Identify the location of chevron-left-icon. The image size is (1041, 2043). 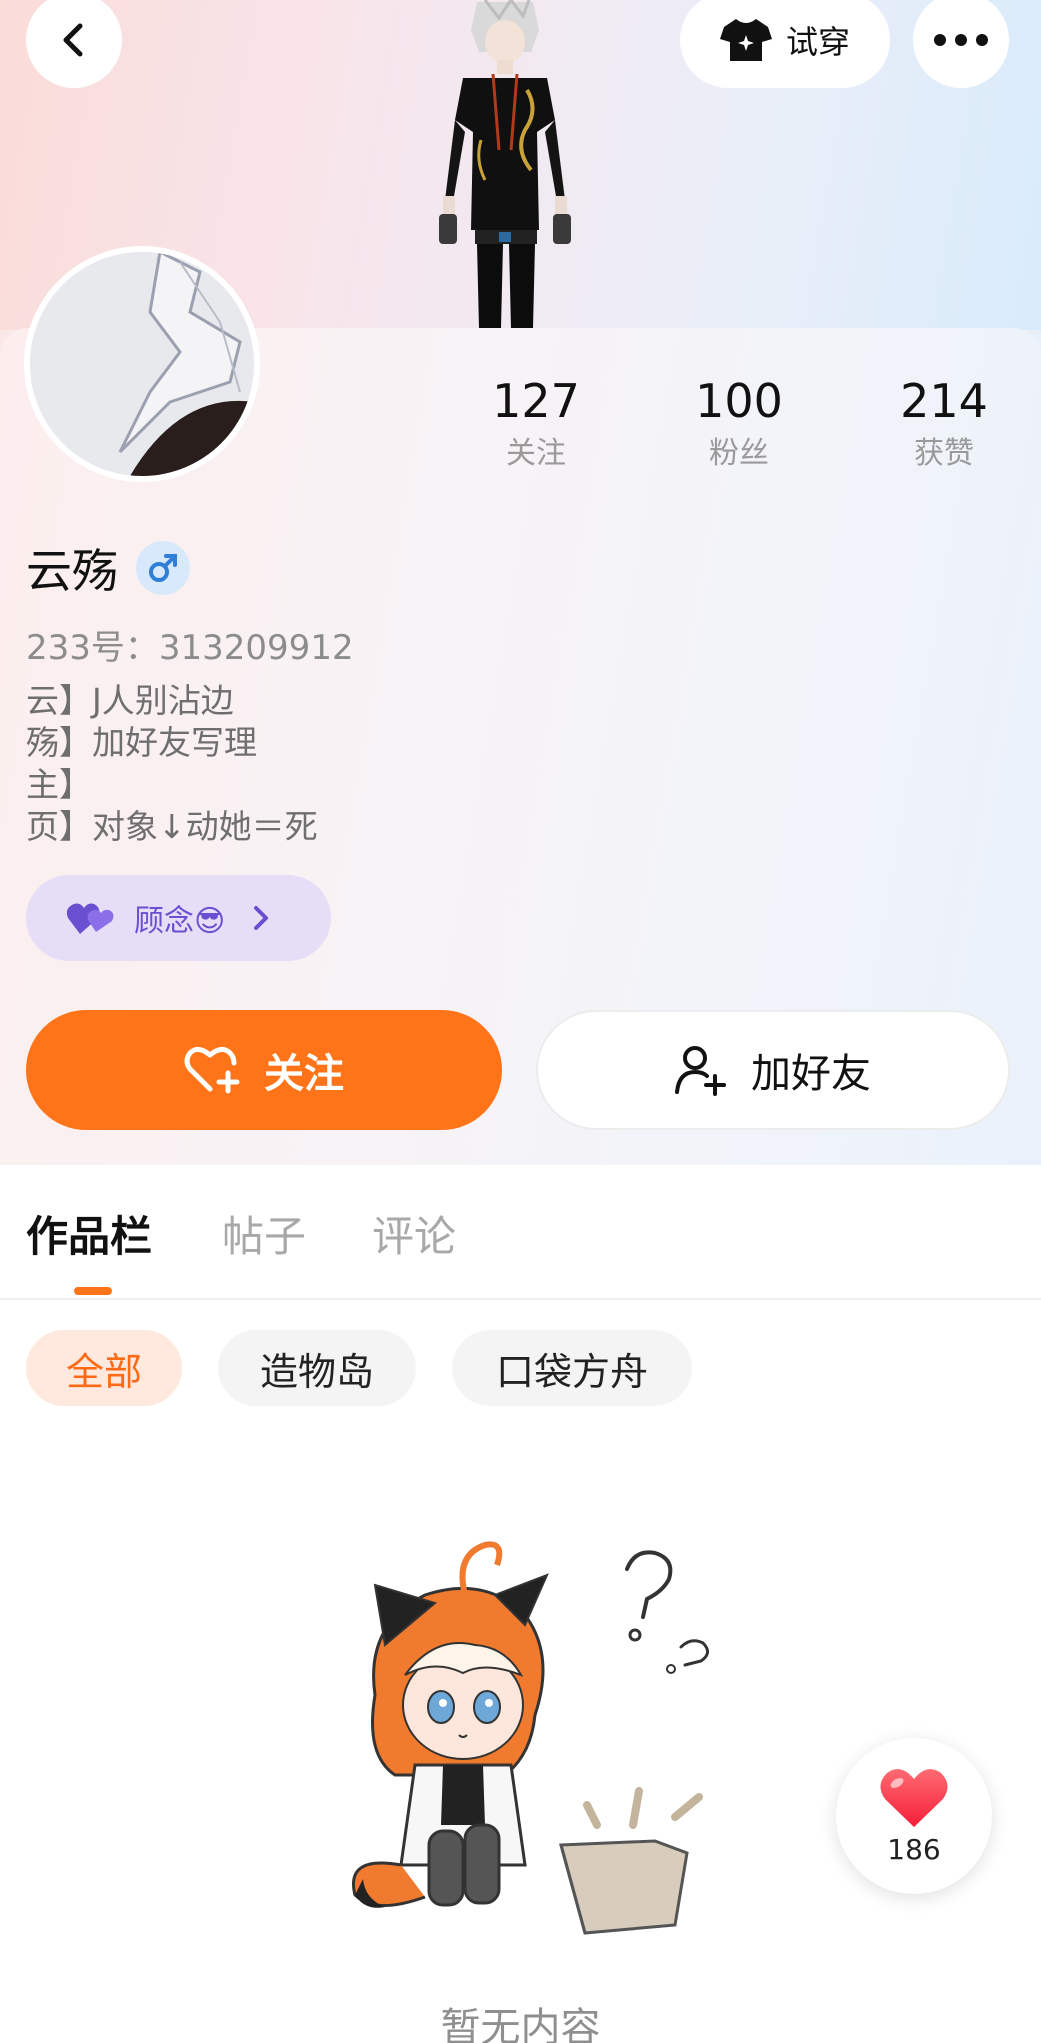
(73, 40).